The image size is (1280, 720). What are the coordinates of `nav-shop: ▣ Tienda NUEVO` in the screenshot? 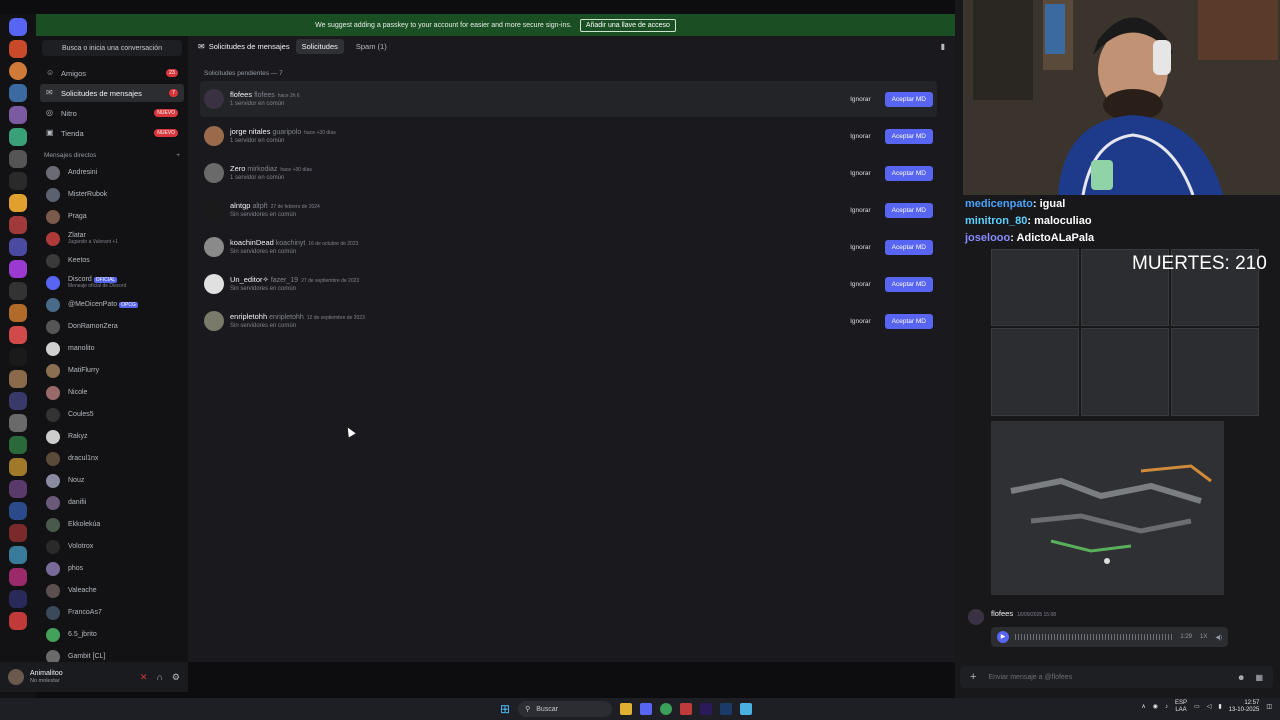 It's located at (112, 133).